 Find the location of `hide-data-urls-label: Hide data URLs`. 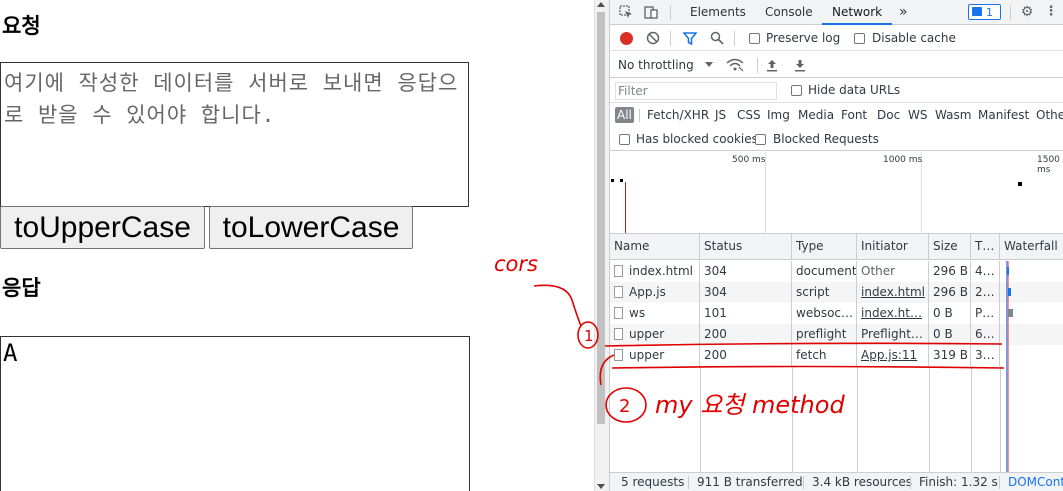

hide-data-urls-label: Hide data URLs is located at coordinates (854, 90).